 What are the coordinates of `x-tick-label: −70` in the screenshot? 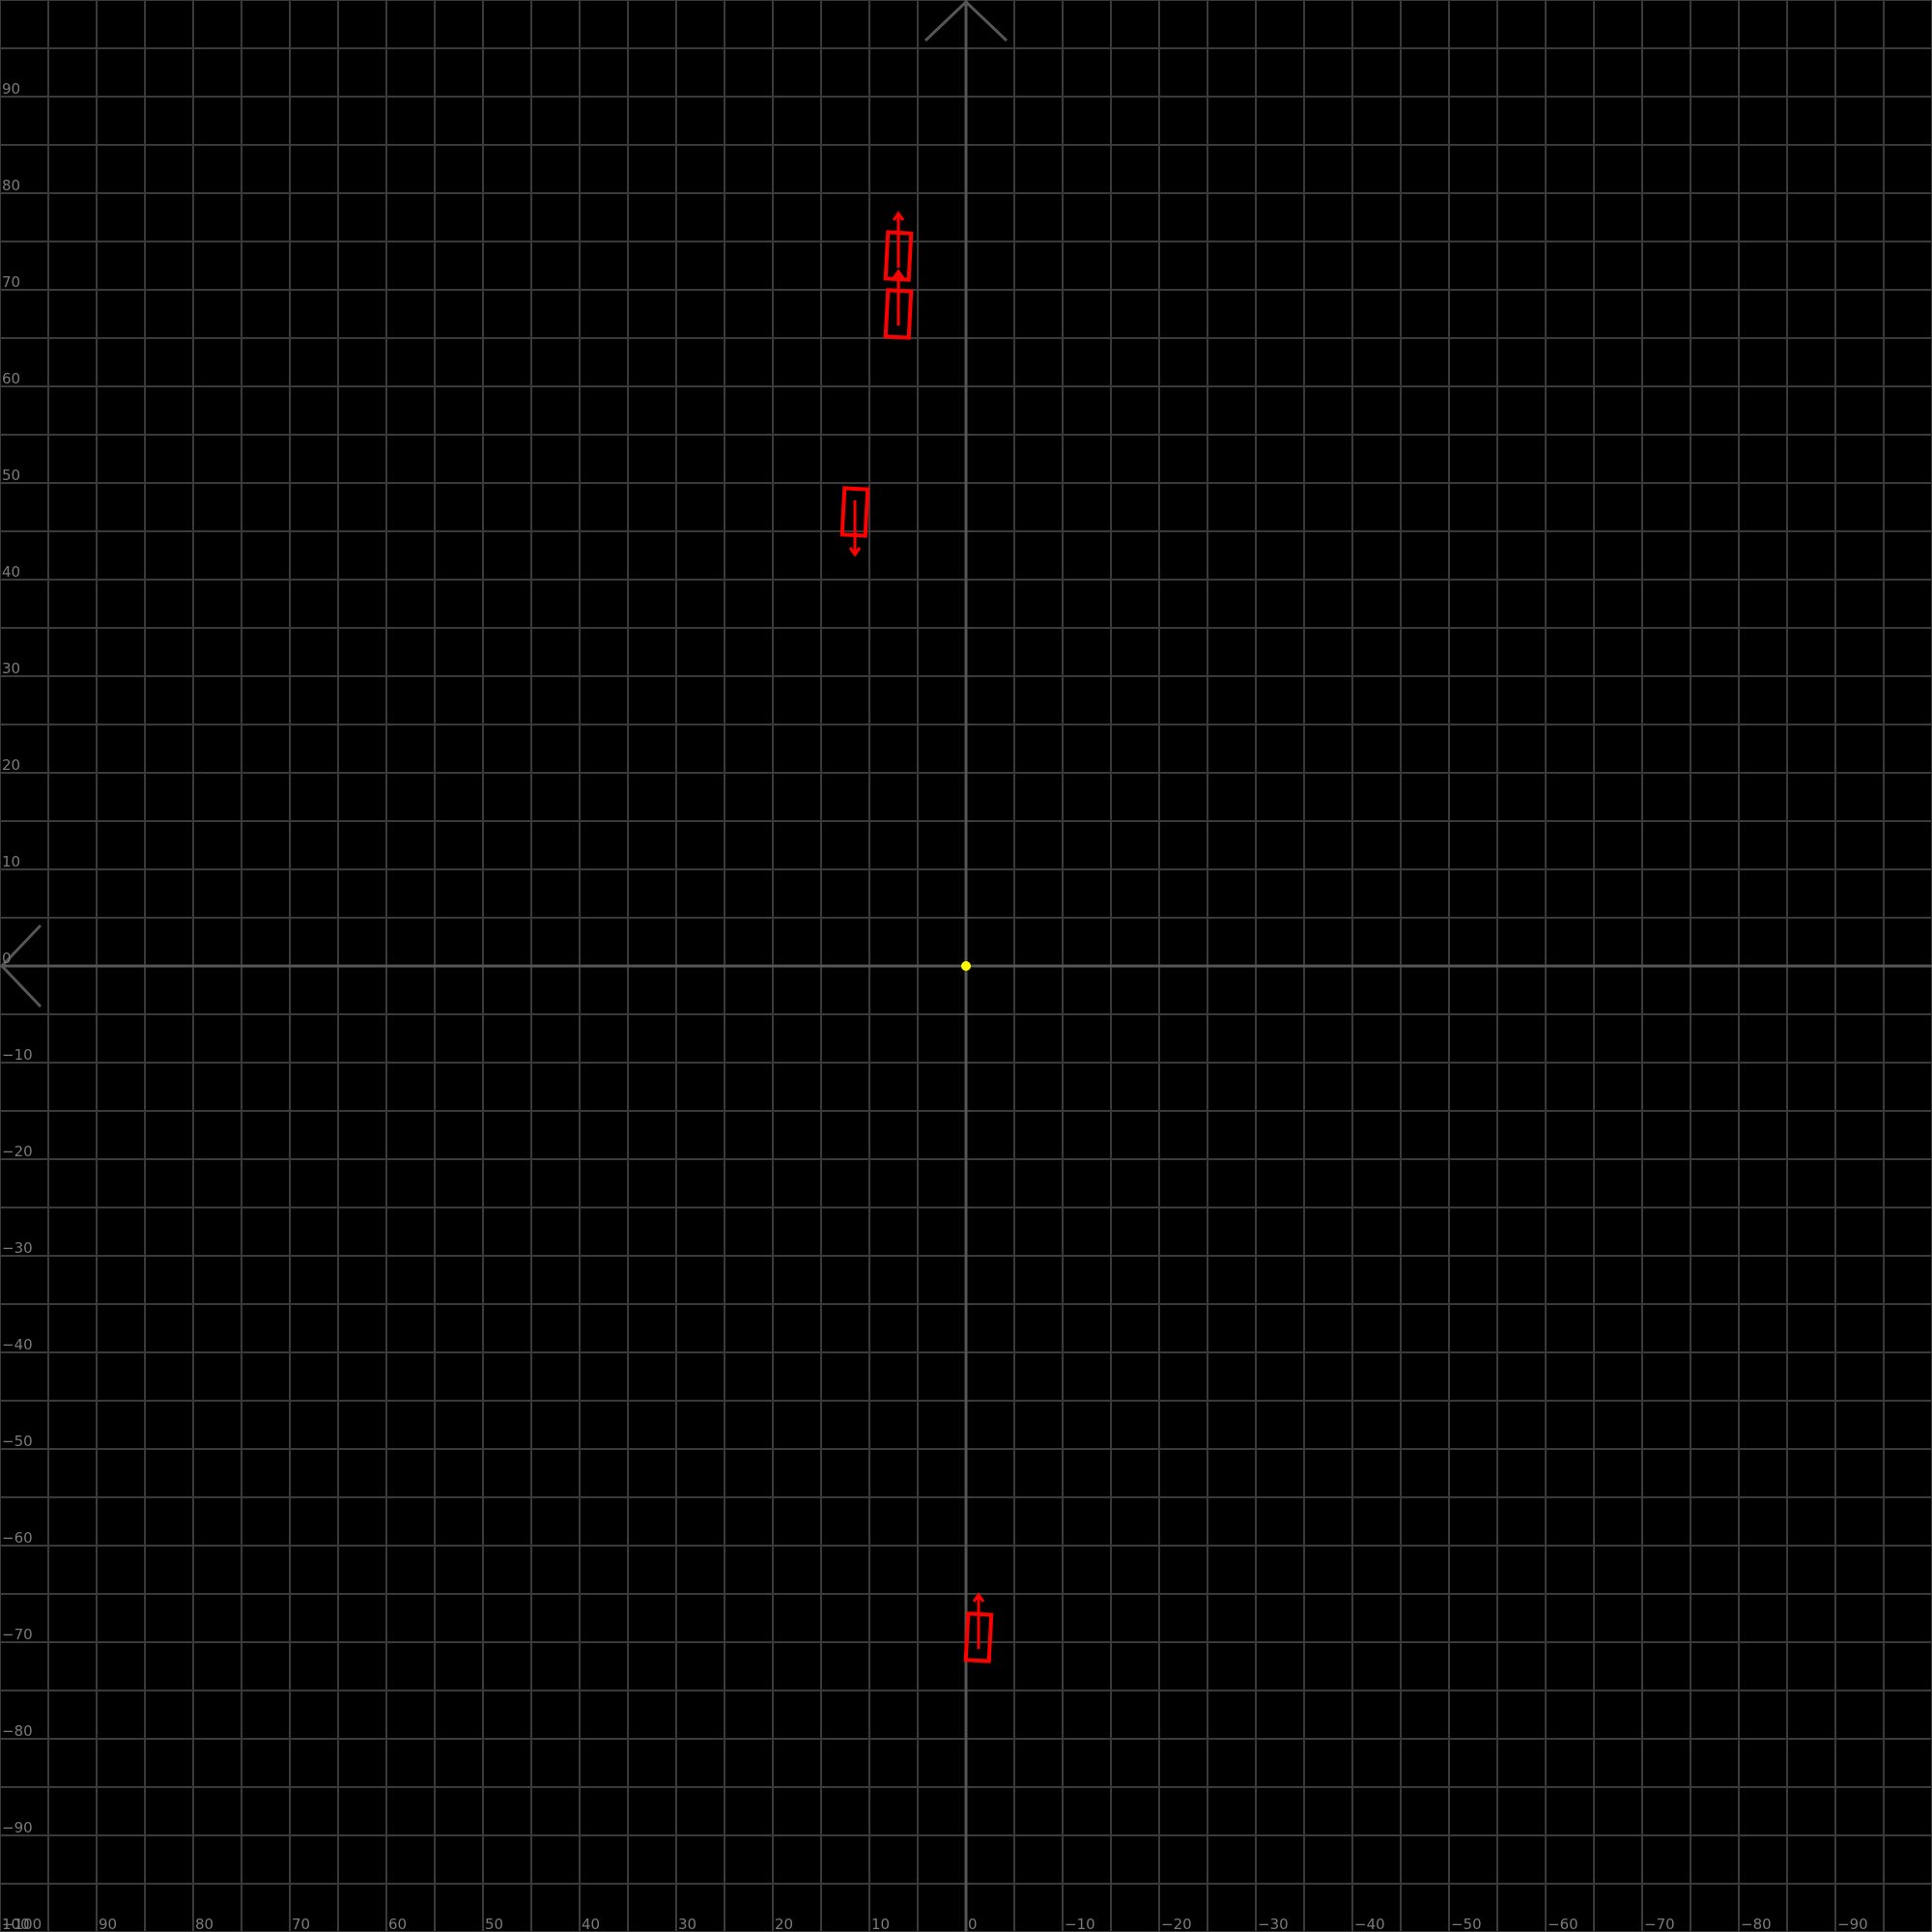 It's located at (1659, 1924).